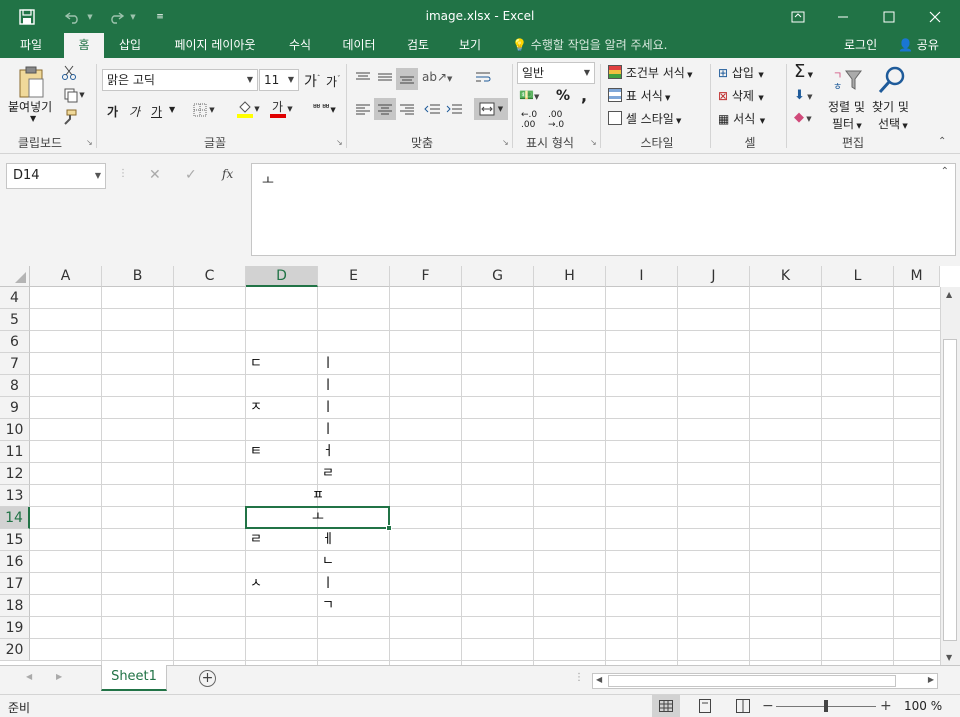  Describe the element at coordinates (328, 474) in the screenshot. I see `cell-e12: ㄹ` at that location.